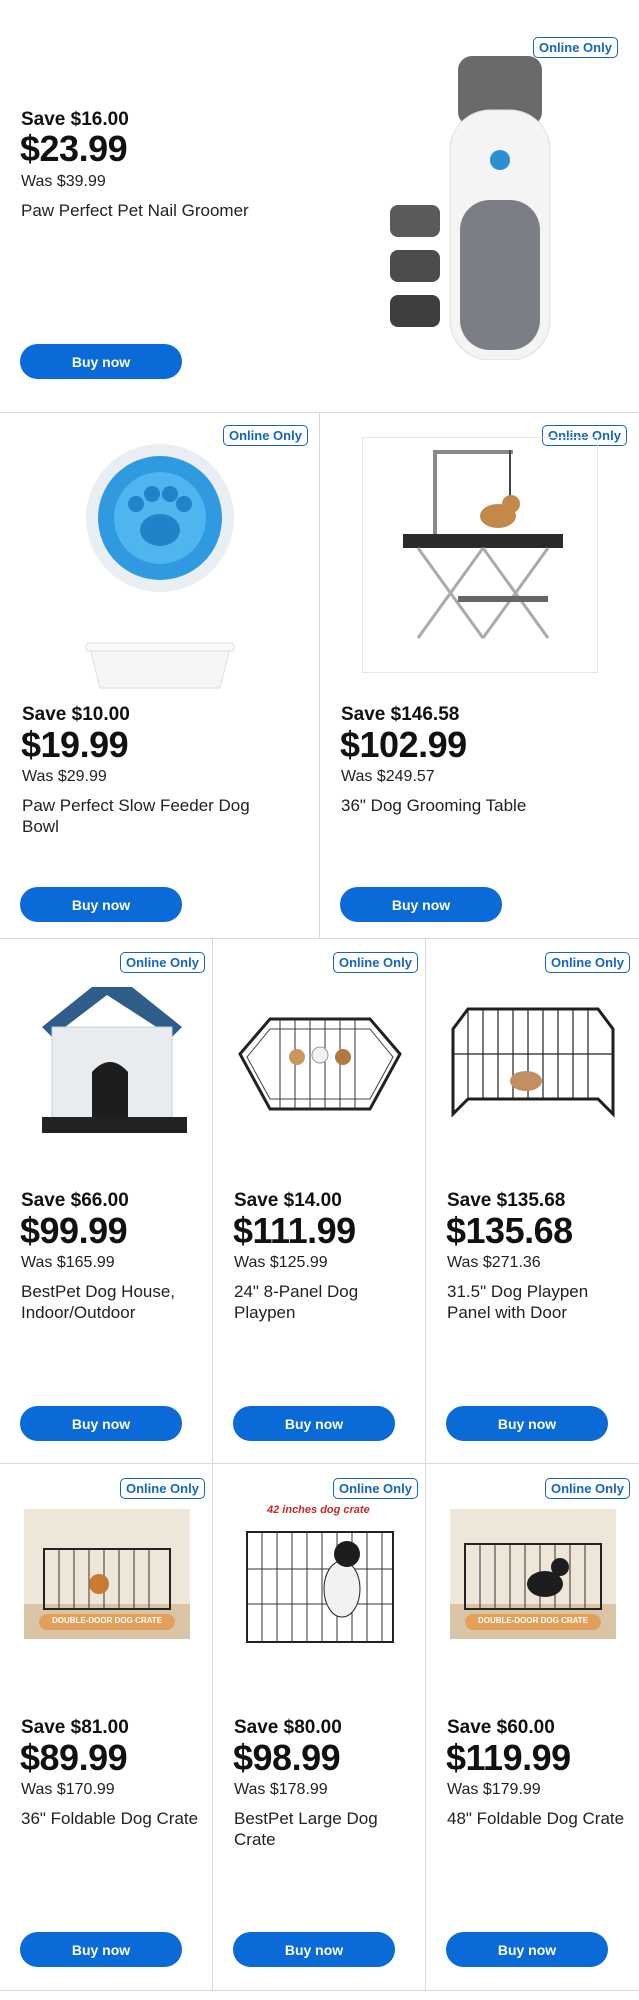  I want to click on playpen-door-icon, so click(533, 1064).